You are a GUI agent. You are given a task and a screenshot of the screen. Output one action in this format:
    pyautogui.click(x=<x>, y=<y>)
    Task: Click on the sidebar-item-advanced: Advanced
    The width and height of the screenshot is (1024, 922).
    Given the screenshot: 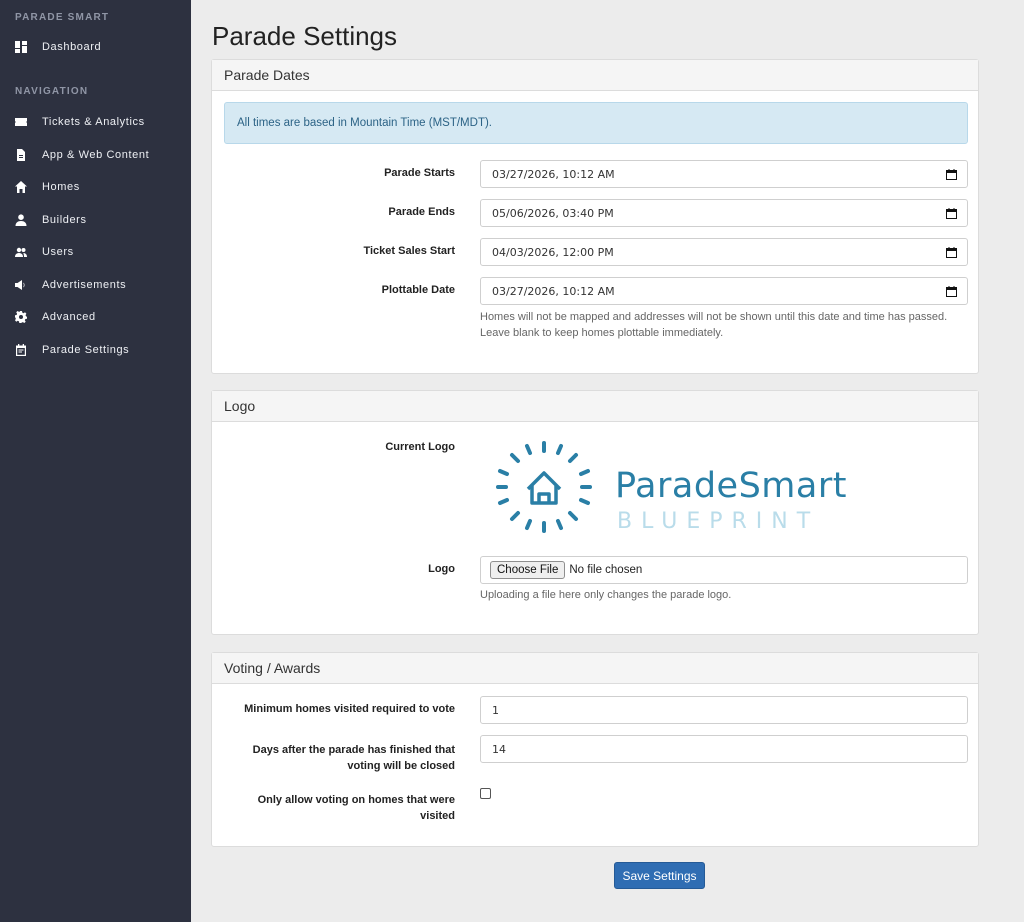 What is the action you would take?
    pyautogui.click(x=95, y=317)
    